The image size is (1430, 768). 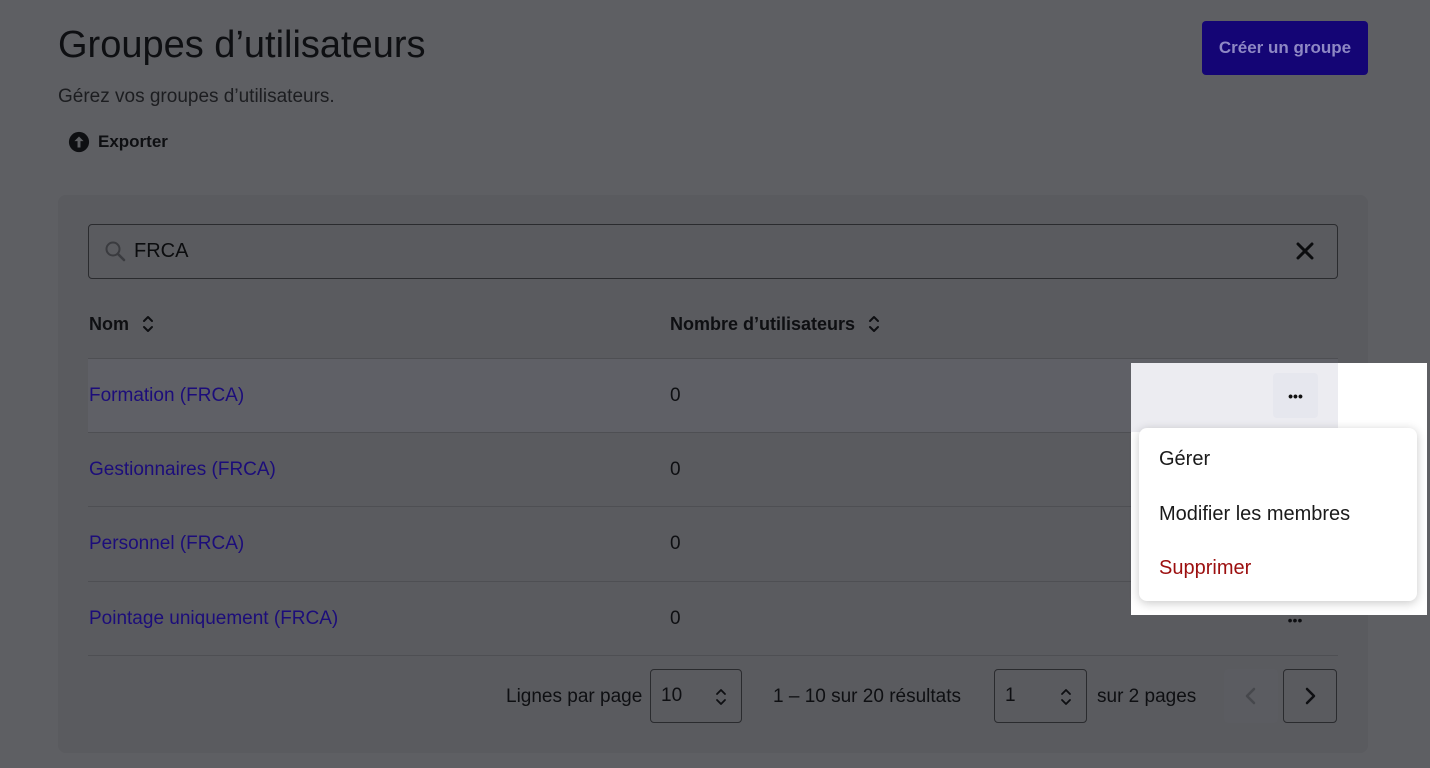 I want to click on row-actions-menu: Gérer Modifier les membres Supprimer, so click(x=1278, y=514).